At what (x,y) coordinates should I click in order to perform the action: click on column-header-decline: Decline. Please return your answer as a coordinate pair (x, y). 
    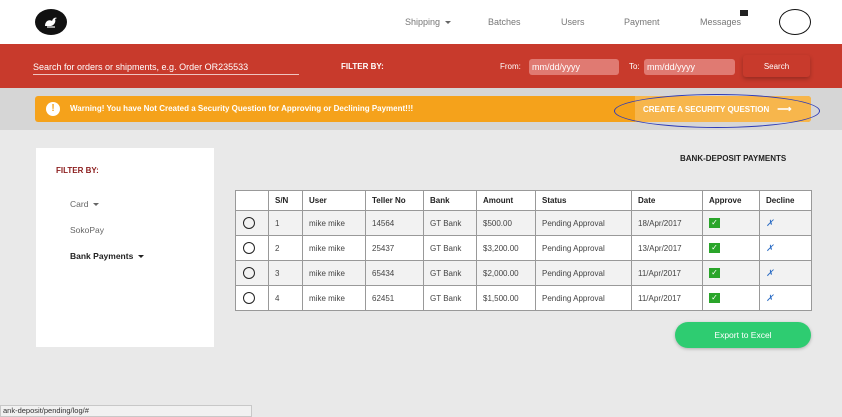
    Looking at the image, I should click on (785, 200).